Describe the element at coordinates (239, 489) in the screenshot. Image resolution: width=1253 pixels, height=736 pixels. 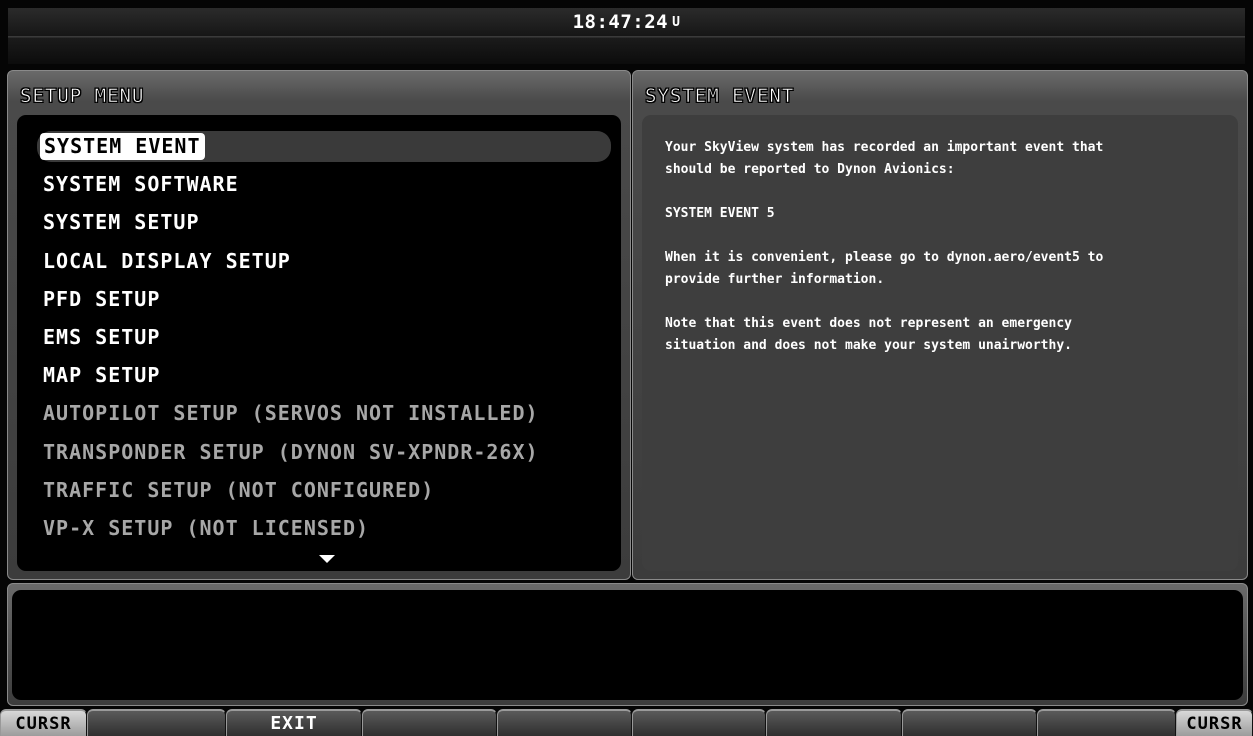
I see `menu-item-label: TRAFFIC SETUP (NOT CONFIGURED)` at that location.